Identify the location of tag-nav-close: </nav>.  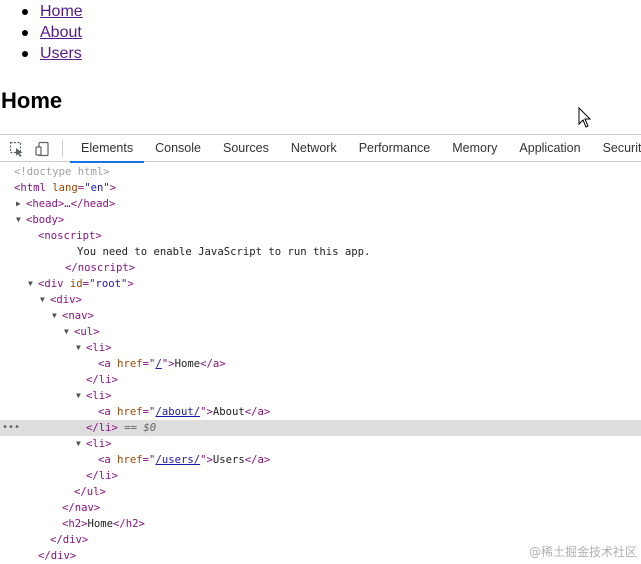
(81, 508).